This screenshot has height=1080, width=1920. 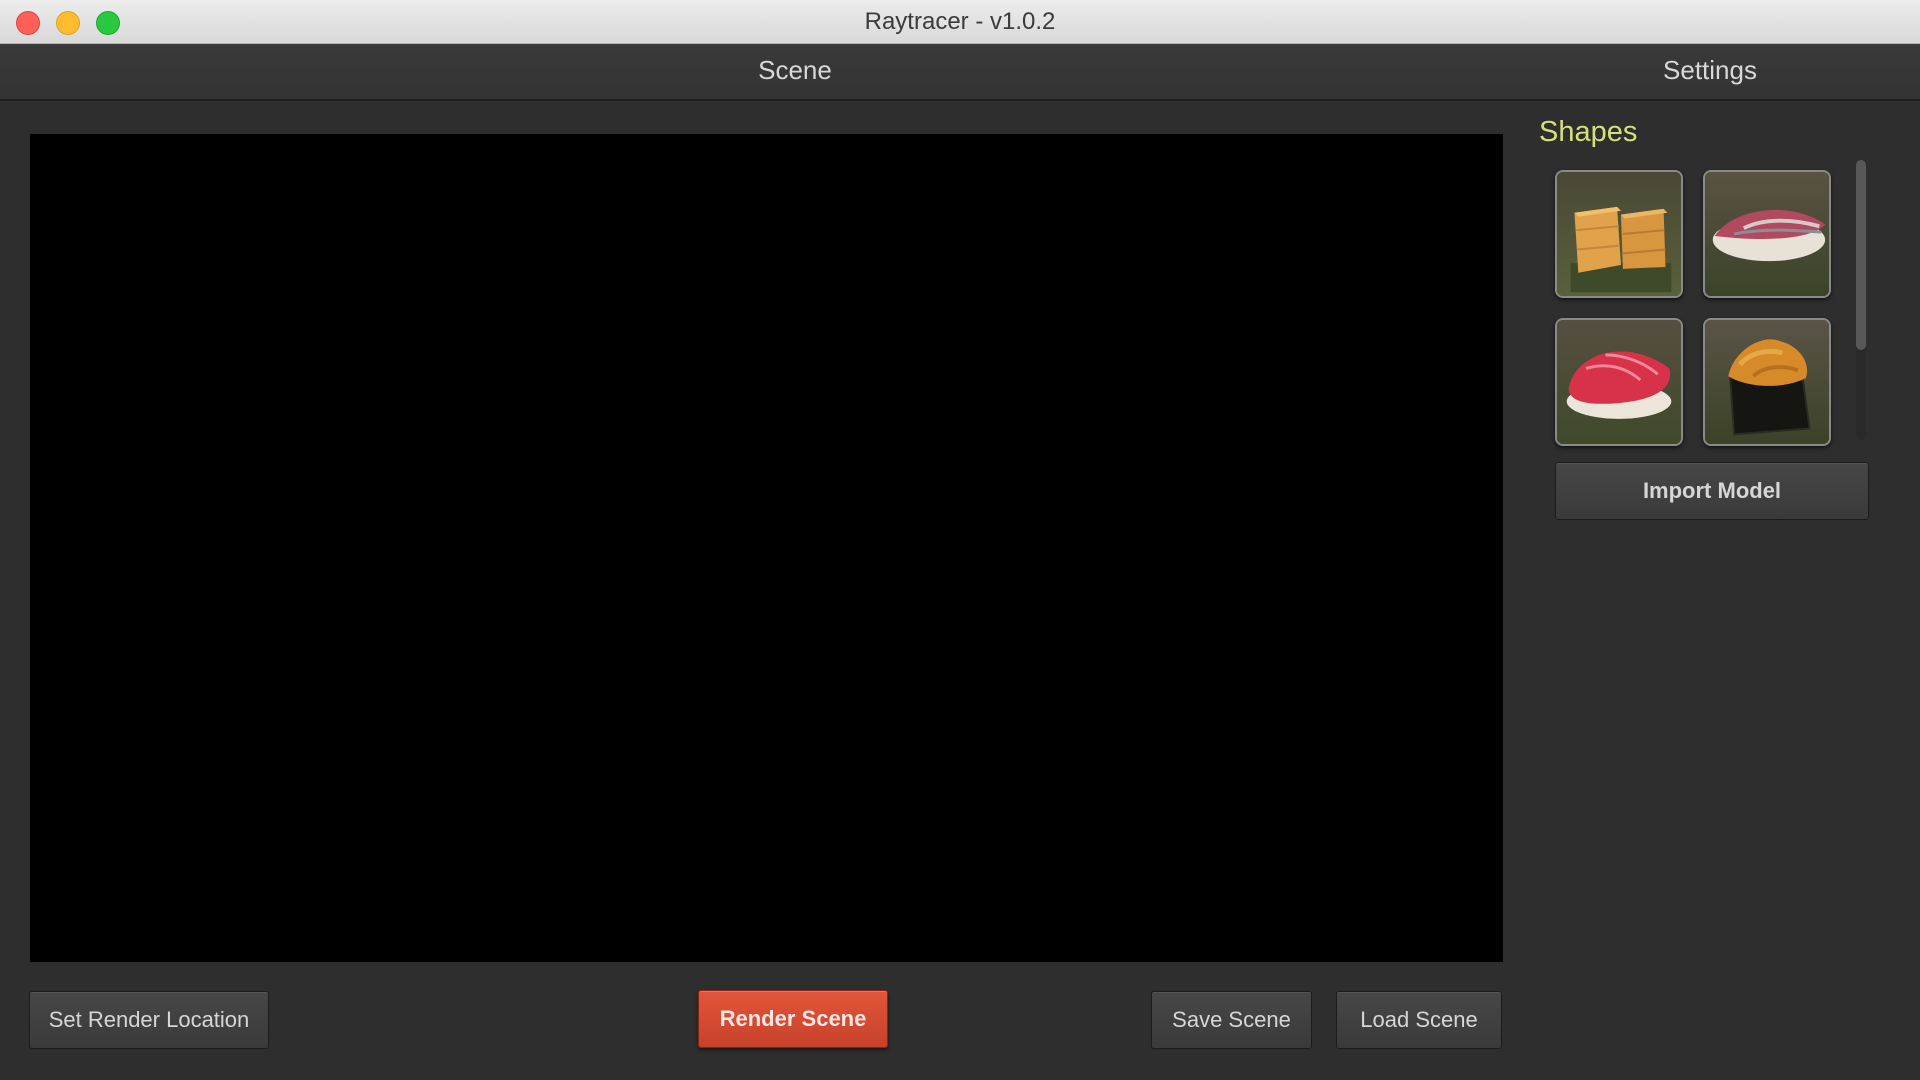 I want to click on save-scene-button: Save Scene, so click(x=1231, y=1020).